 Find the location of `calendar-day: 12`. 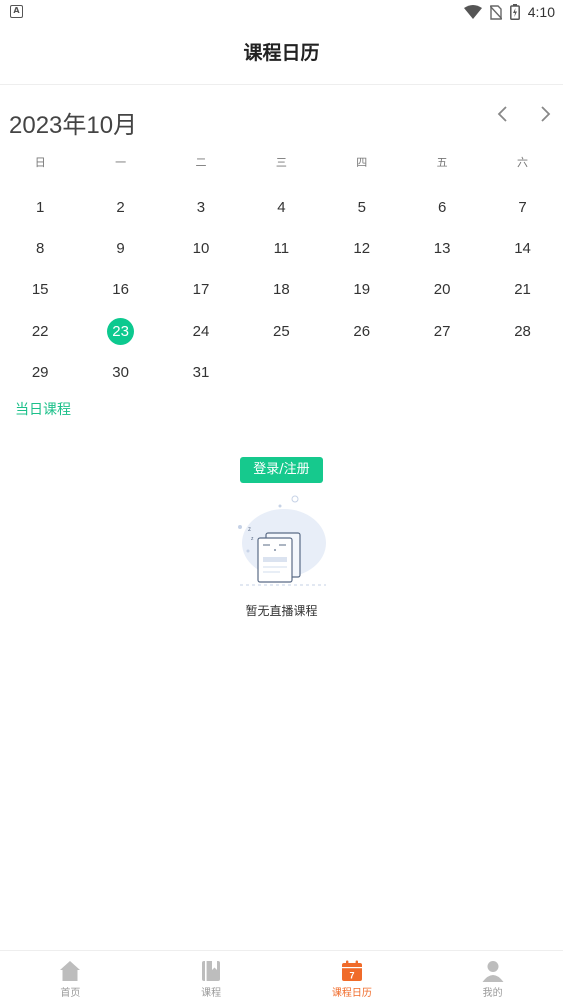

calendar-day: 12 is located at coordinates (362, 248).